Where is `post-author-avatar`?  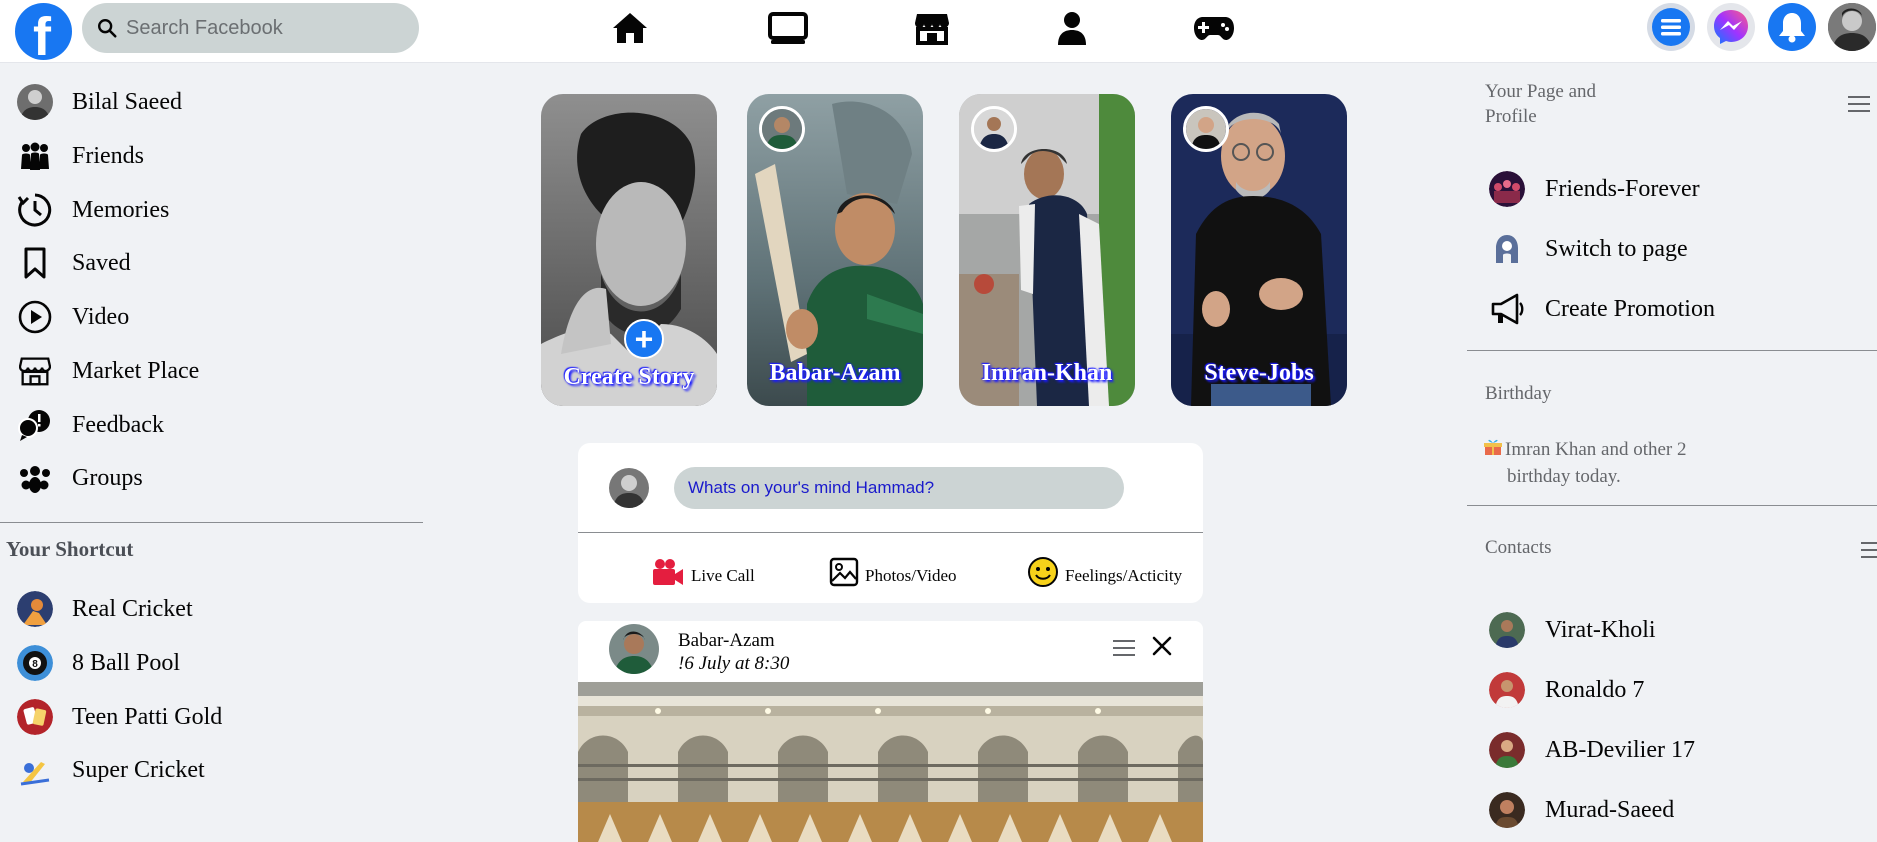
post-author-avatar is located at coordinates (634, 649).